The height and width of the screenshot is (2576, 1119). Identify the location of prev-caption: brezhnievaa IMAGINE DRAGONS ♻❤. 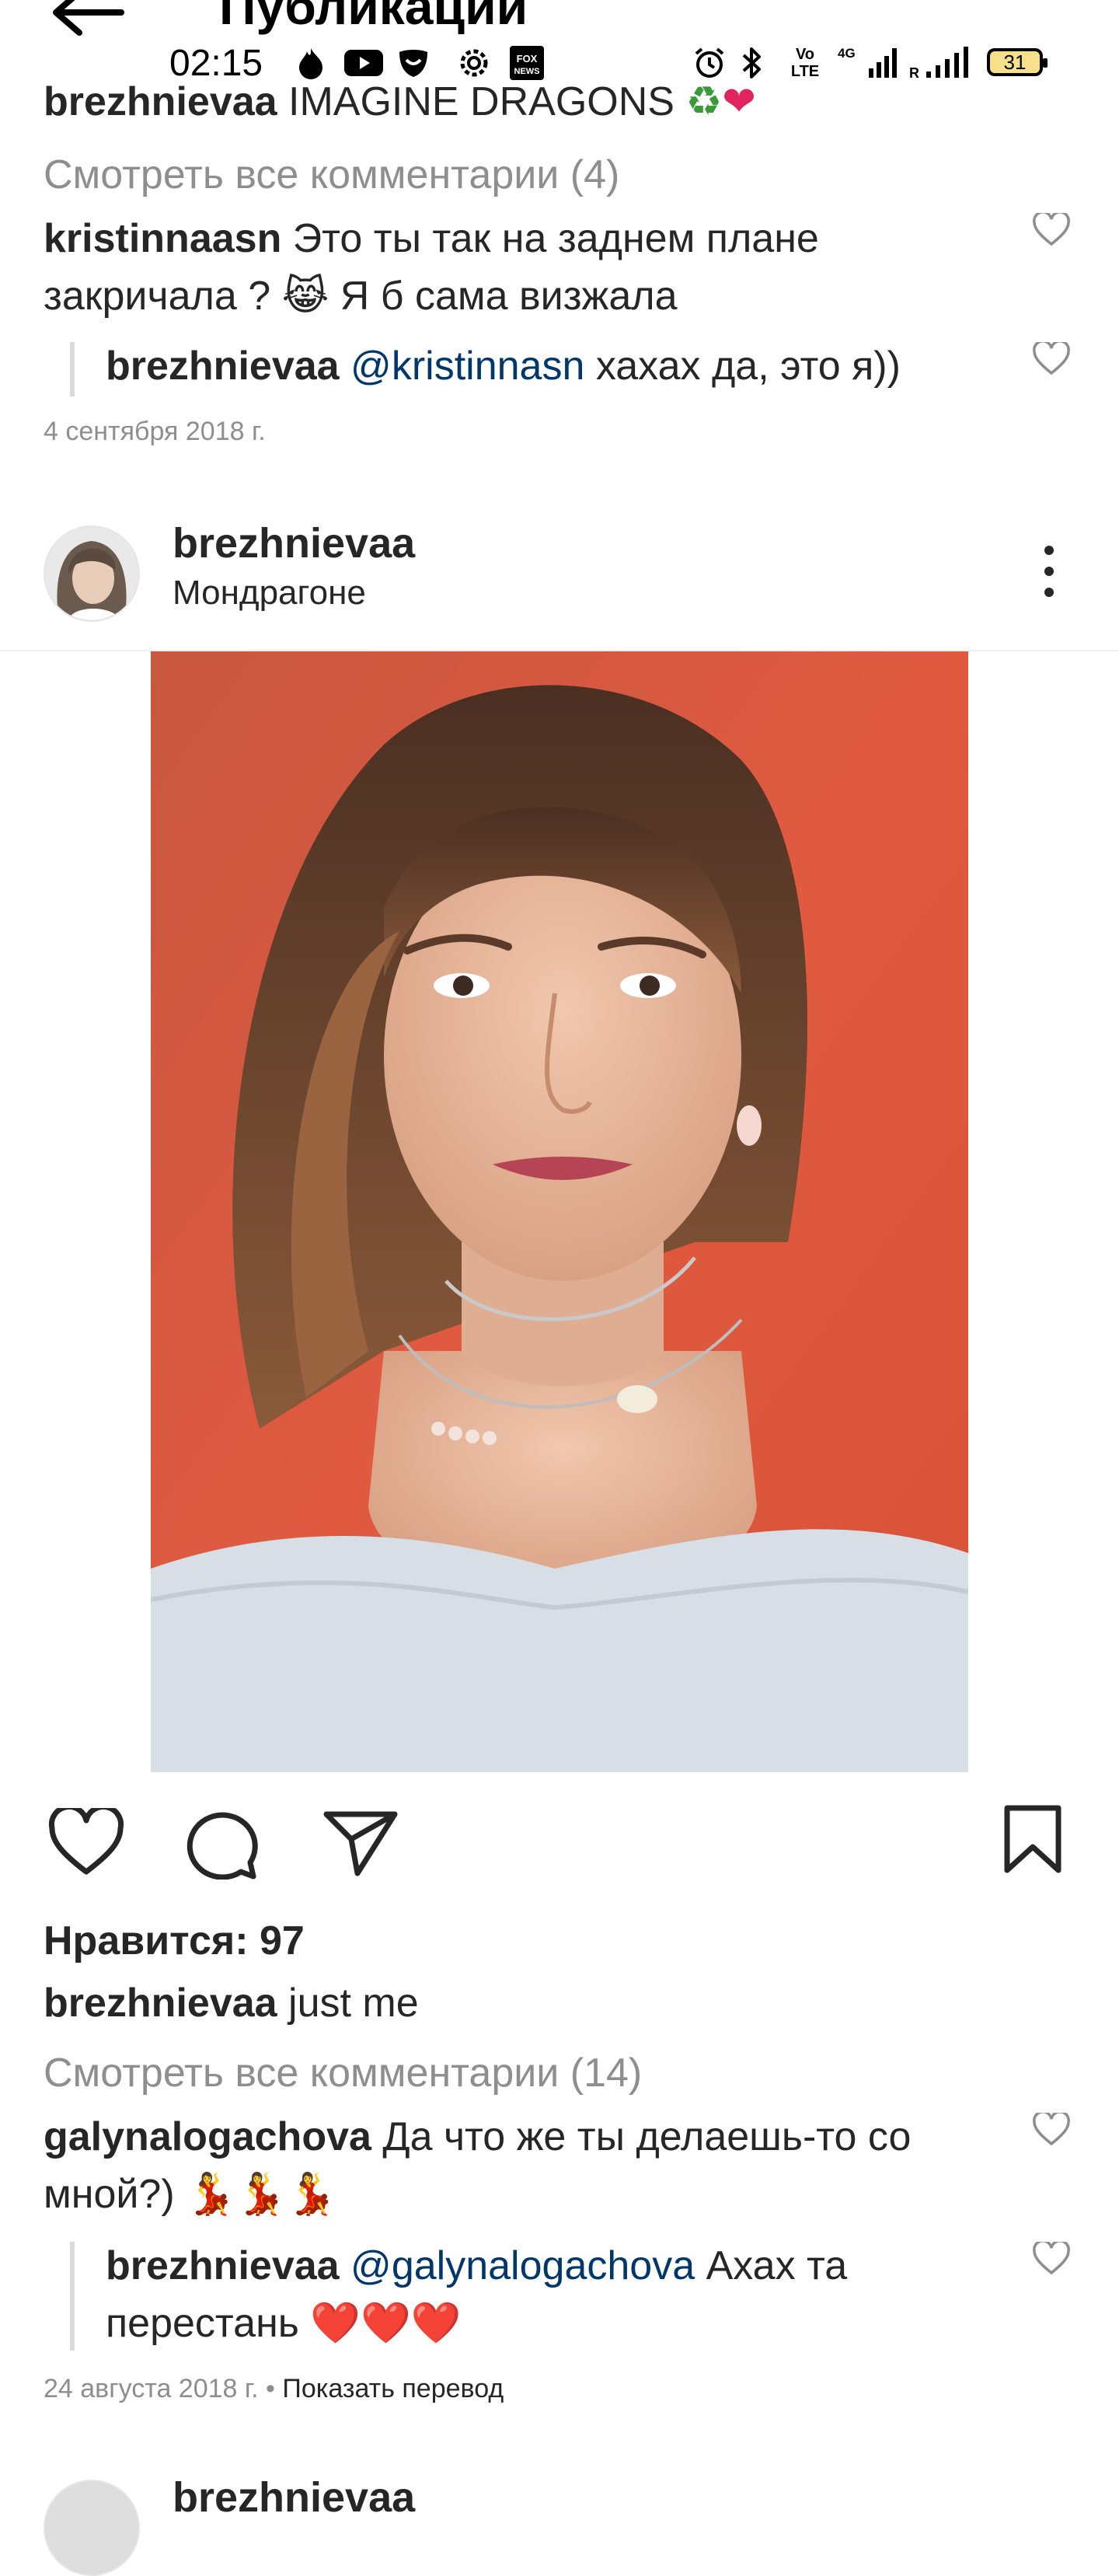
(549, 102).